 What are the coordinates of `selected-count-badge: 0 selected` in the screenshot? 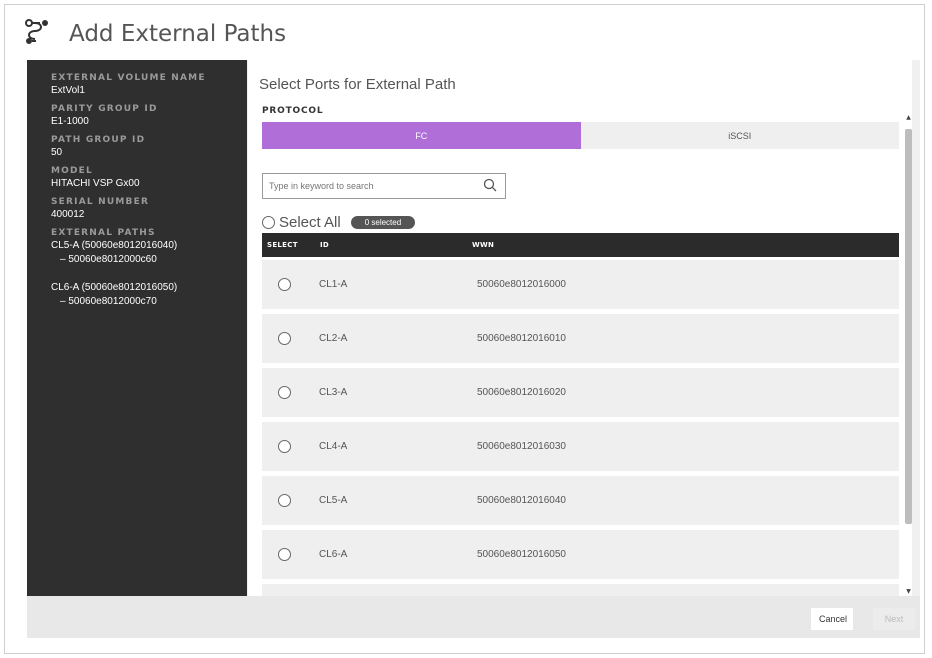 It's located at (383, 222).